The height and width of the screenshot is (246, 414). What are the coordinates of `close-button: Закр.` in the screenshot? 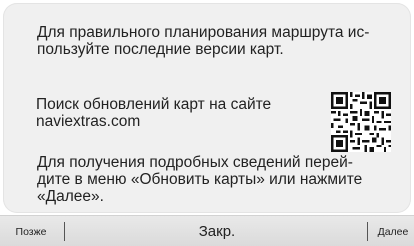 It's located at (217, 231).